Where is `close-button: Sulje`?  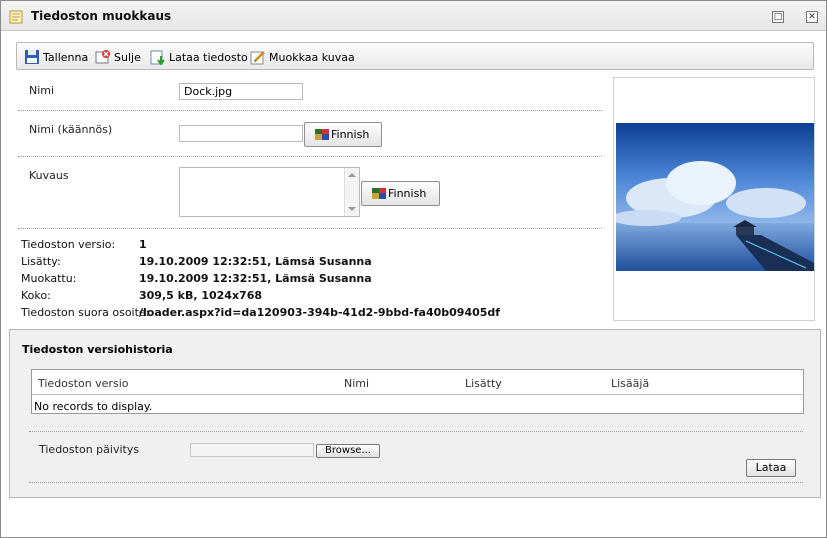
close-button: Sulje is located at coordinates (118, 57).